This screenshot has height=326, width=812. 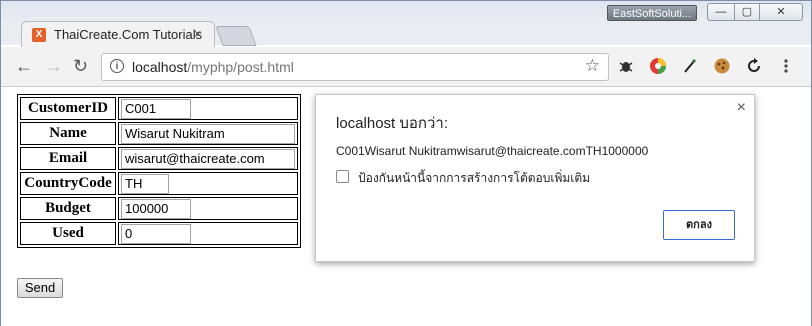 What do you see at coordinates (68, 133) in the screenshot?
I see `name-label: Name` at bounding box center [68, 133].